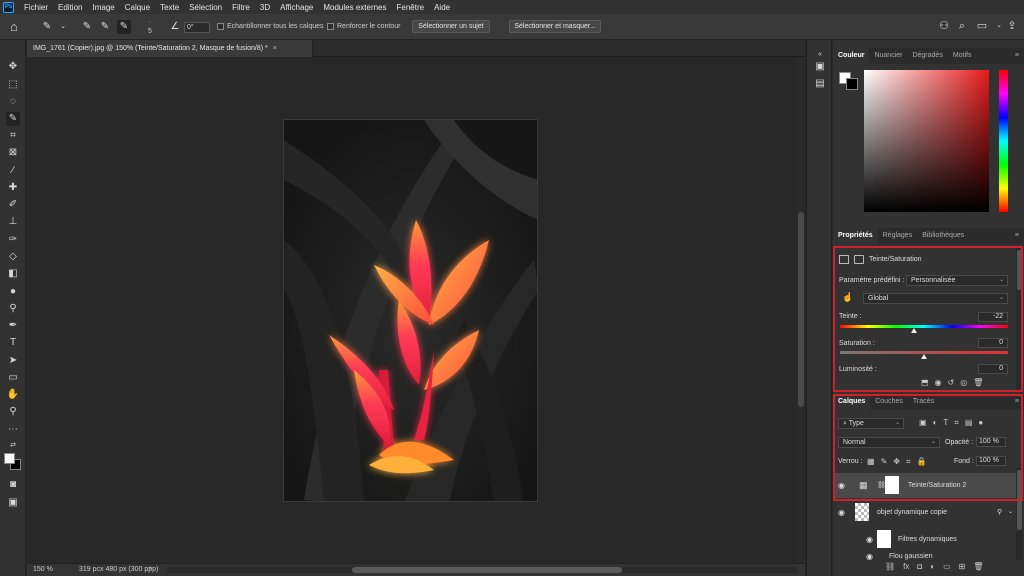 This screenshot has height=576, width=1024. I want to click on menu-affichage: Affichage, so click(296, 7).